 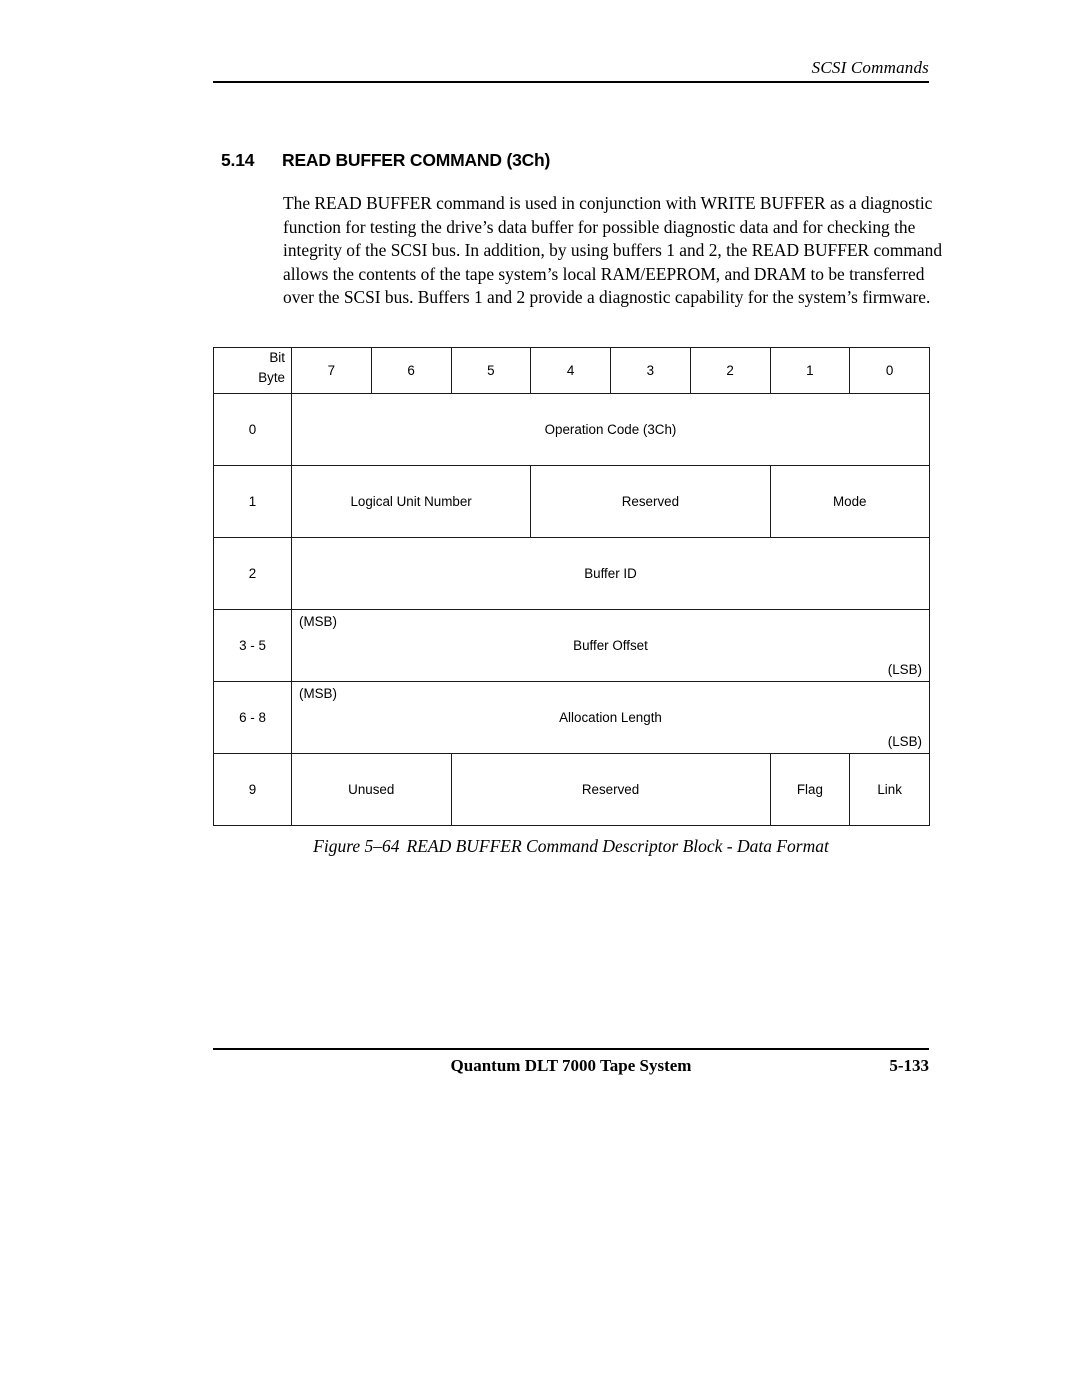 What do you see at coordinates (252, 501) in the screenshot?
I see `byte-index-cell: 1` at bounding box center [252, 501].